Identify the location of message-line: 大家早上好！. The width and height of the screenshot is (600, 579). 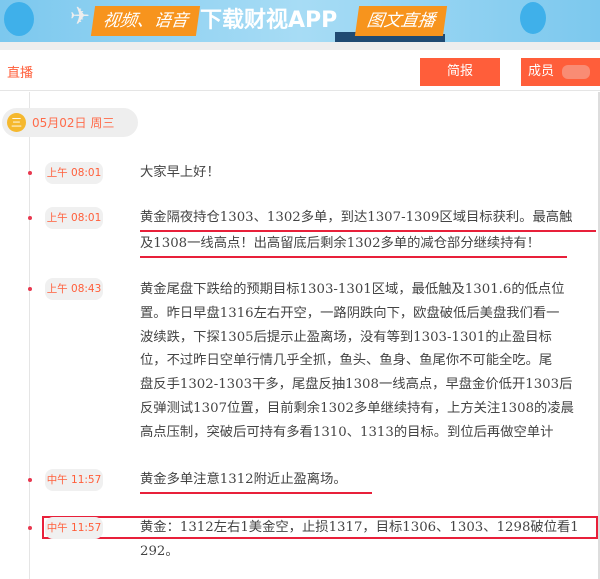
(180, 172).